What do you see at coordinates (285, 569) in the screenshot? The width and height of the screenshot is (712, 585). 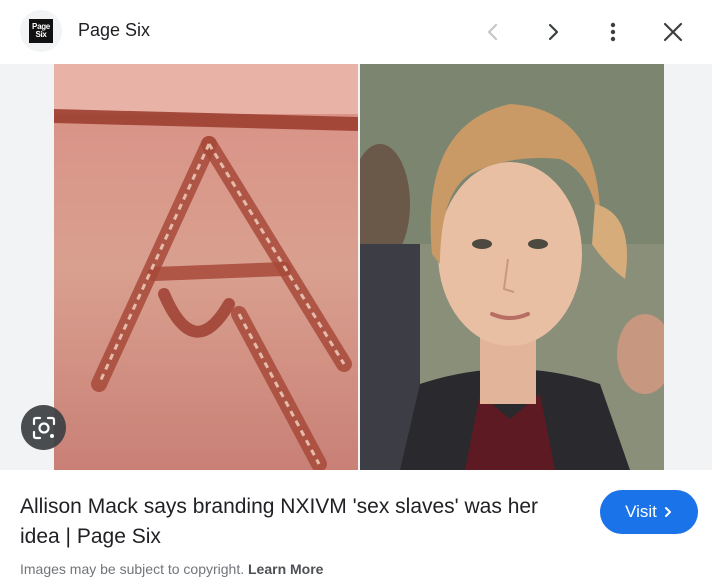 I see `learn-more-link: Learn More` at bounding box center [285, 569].